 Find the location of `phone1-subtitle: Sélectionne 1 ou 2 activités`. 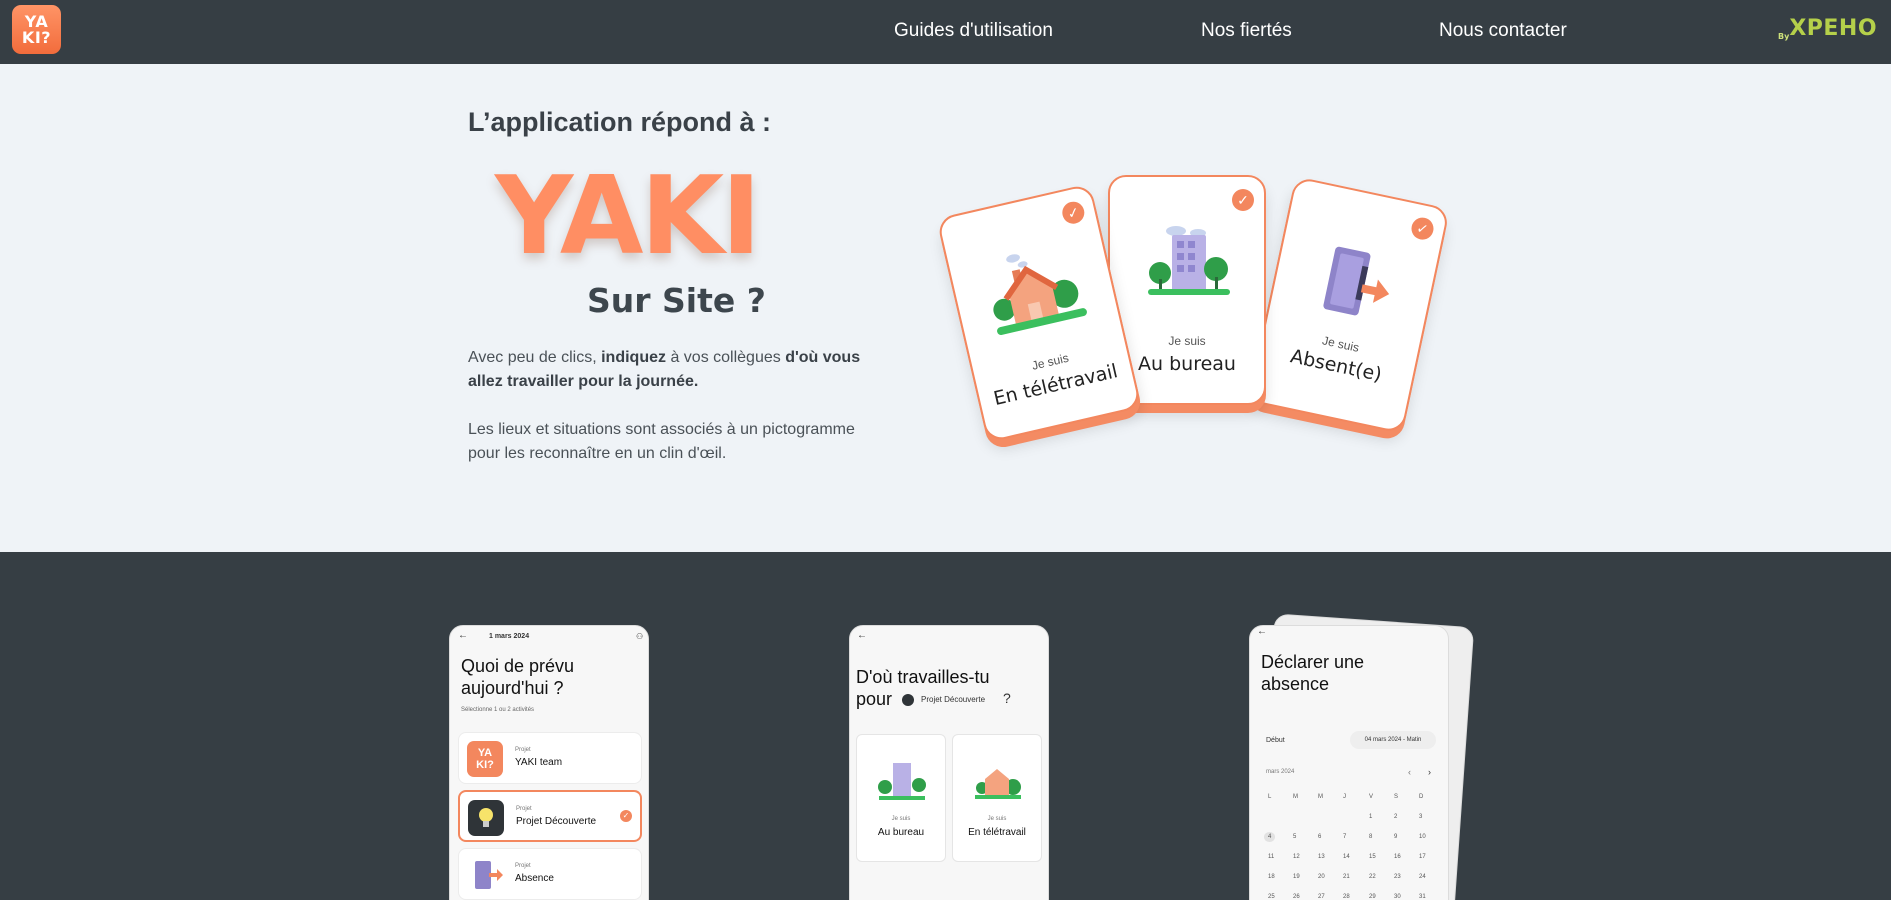

phone1-subtitle: Sélectionne 1 ou 2 activités is located at coordinates (498, 710).